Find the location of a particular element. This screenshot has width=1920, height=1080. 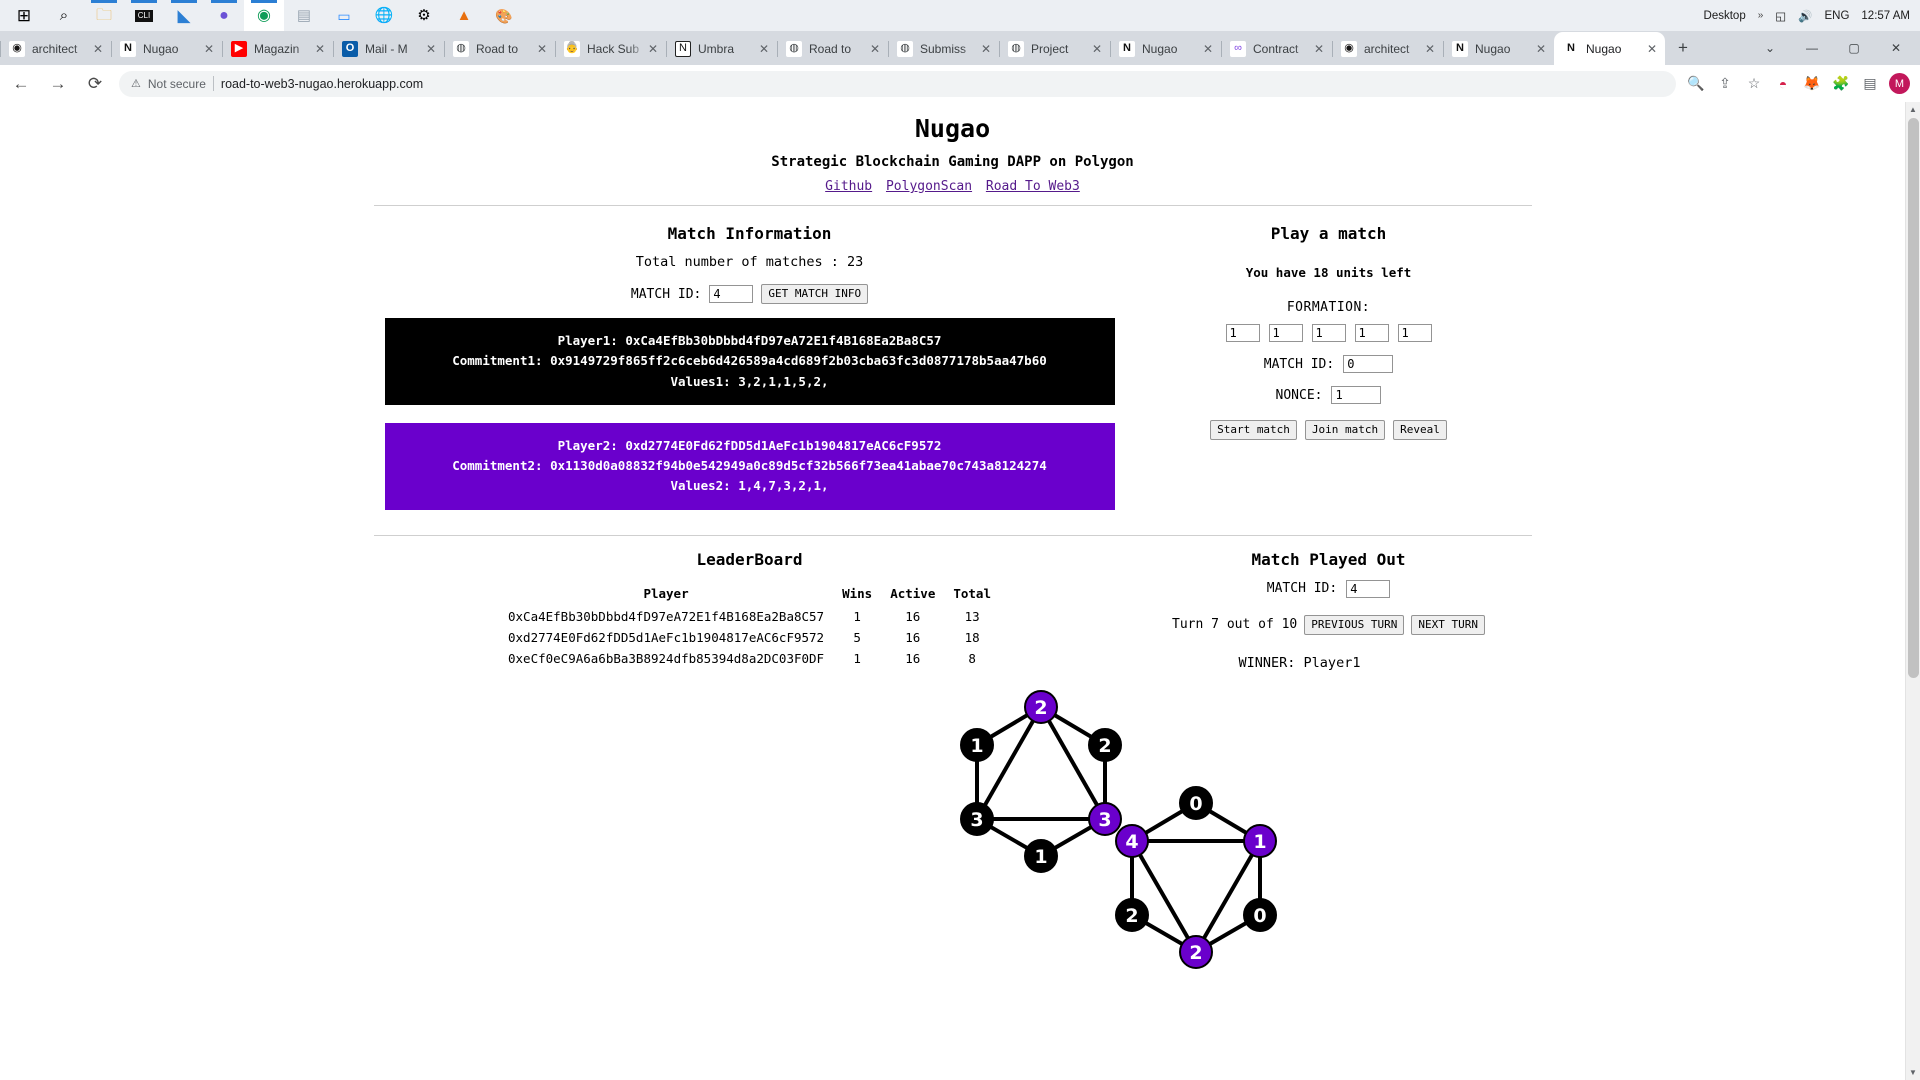

forward-button: → is located at coordinates (58, 84).